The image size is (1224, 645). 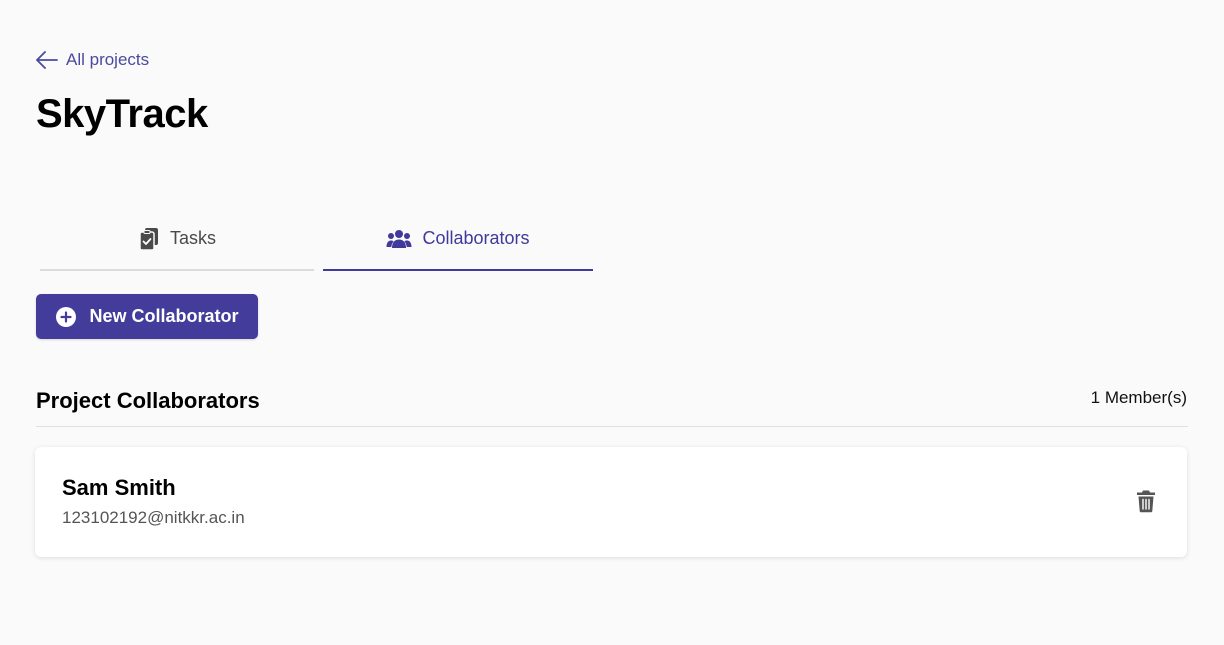 I want to click on member-count: 1 Member(s), so click(x=1138, y=397).